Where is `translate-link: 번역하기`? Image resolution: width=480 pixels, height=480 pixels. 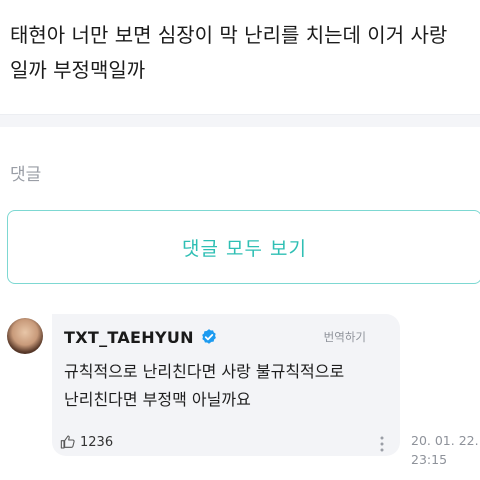
translate-link: 번역하기 is located at coordinates (345, 337).